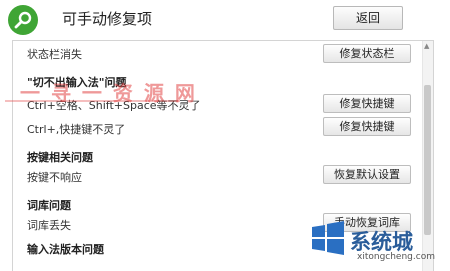  Describe the element at coordinates (368, 18) in the screenshot. I see `back-button: 返回` at that location.